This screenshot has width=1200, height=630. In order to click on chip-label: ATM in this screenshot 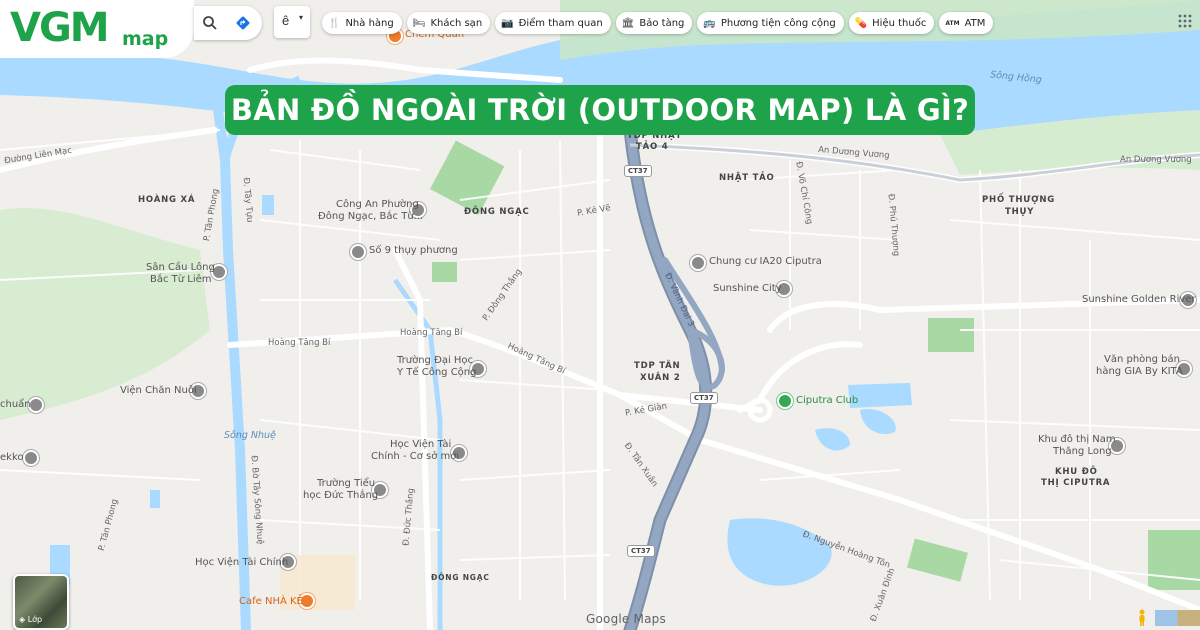, I will do `click(975, 23)`.